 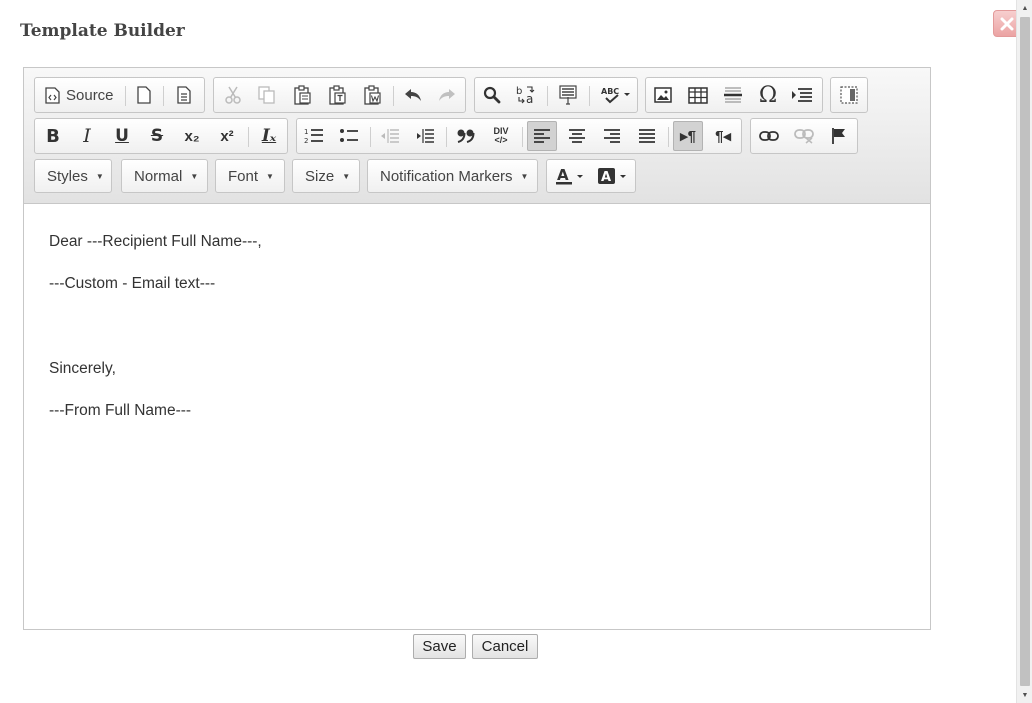 I want to click on superscript-button: x², so click(x=227, y=136).